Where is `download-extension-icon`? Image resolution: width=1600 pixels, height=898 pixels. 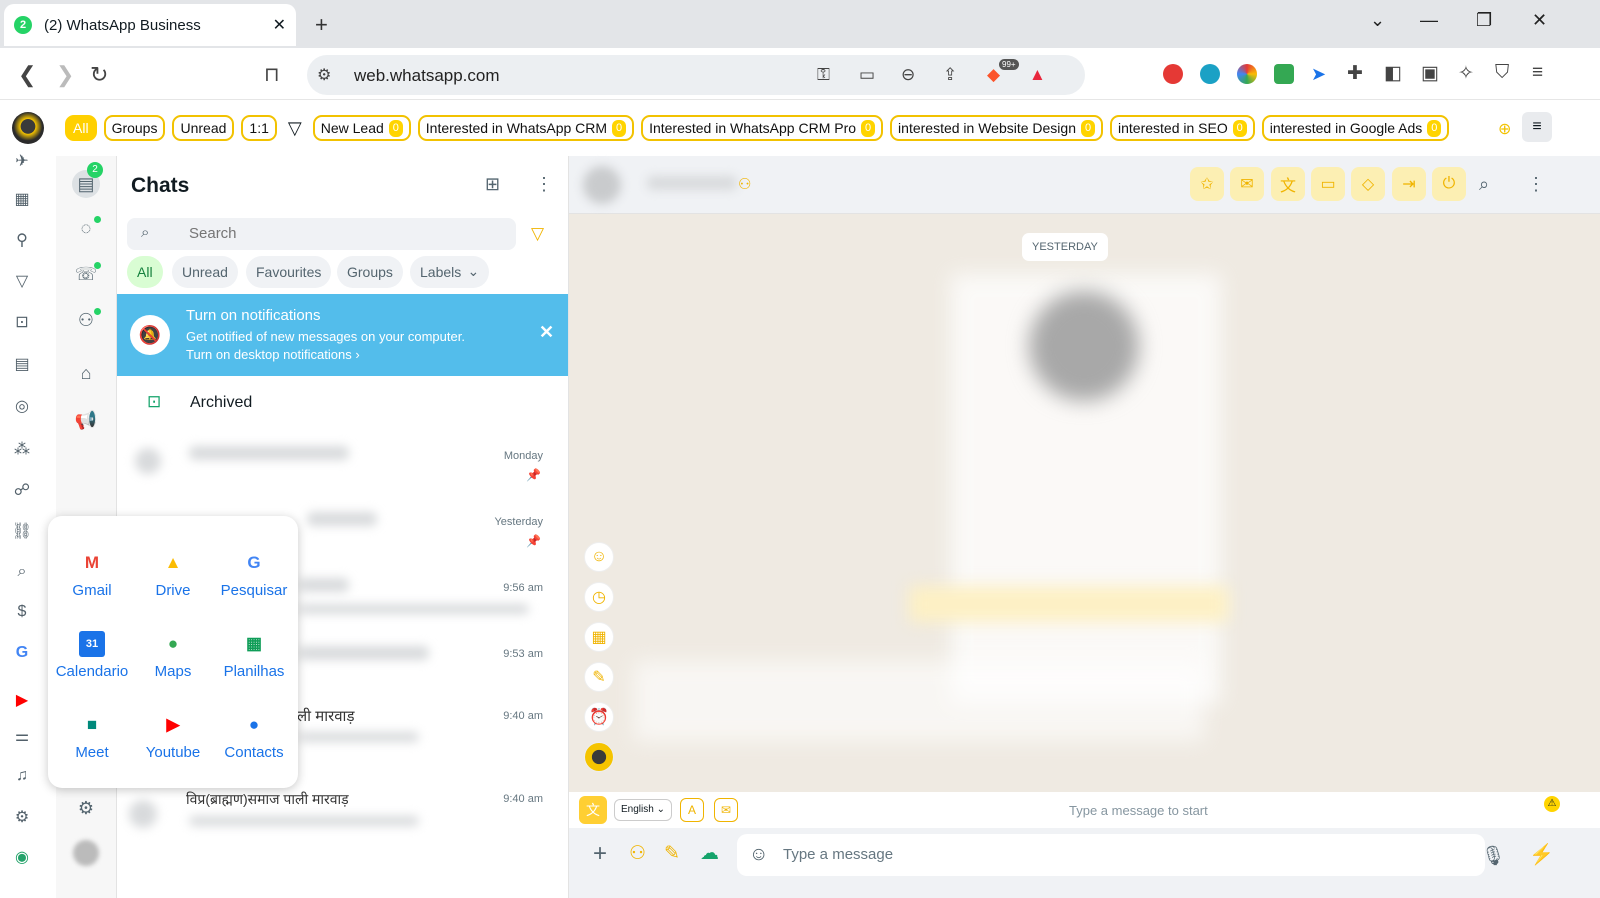 download-extension-icon is located at coordinates (1210, 74).